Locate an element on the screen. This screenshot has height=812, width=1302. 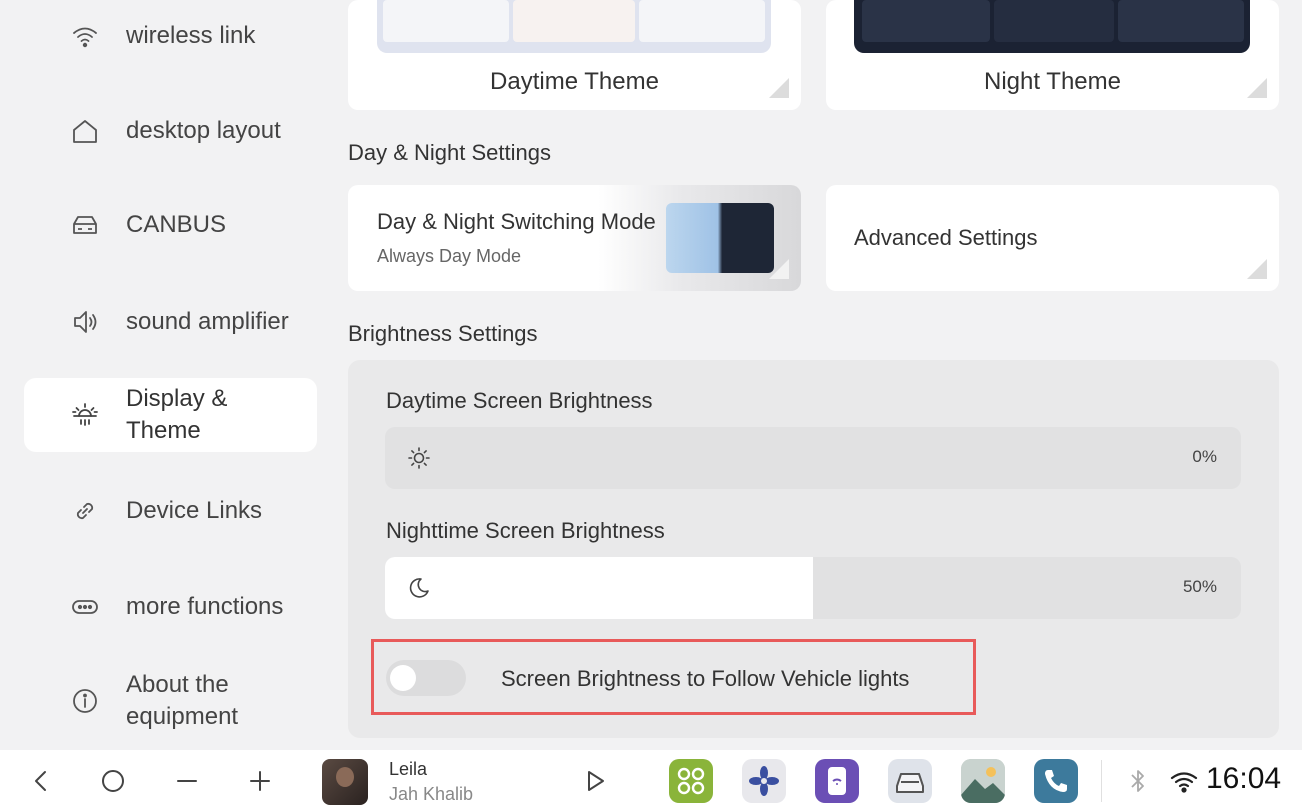
night-theme-card: Night Theme is located at coordinates (1052, 55).